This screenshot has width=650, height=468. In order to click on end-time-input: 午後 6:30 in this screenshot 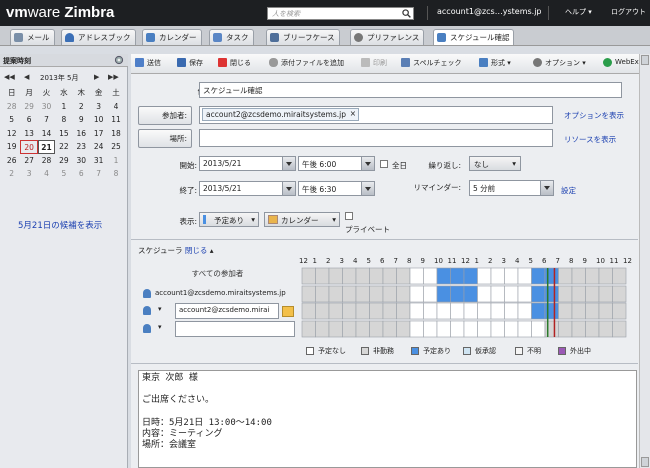, I will do `click(330, 188)`.